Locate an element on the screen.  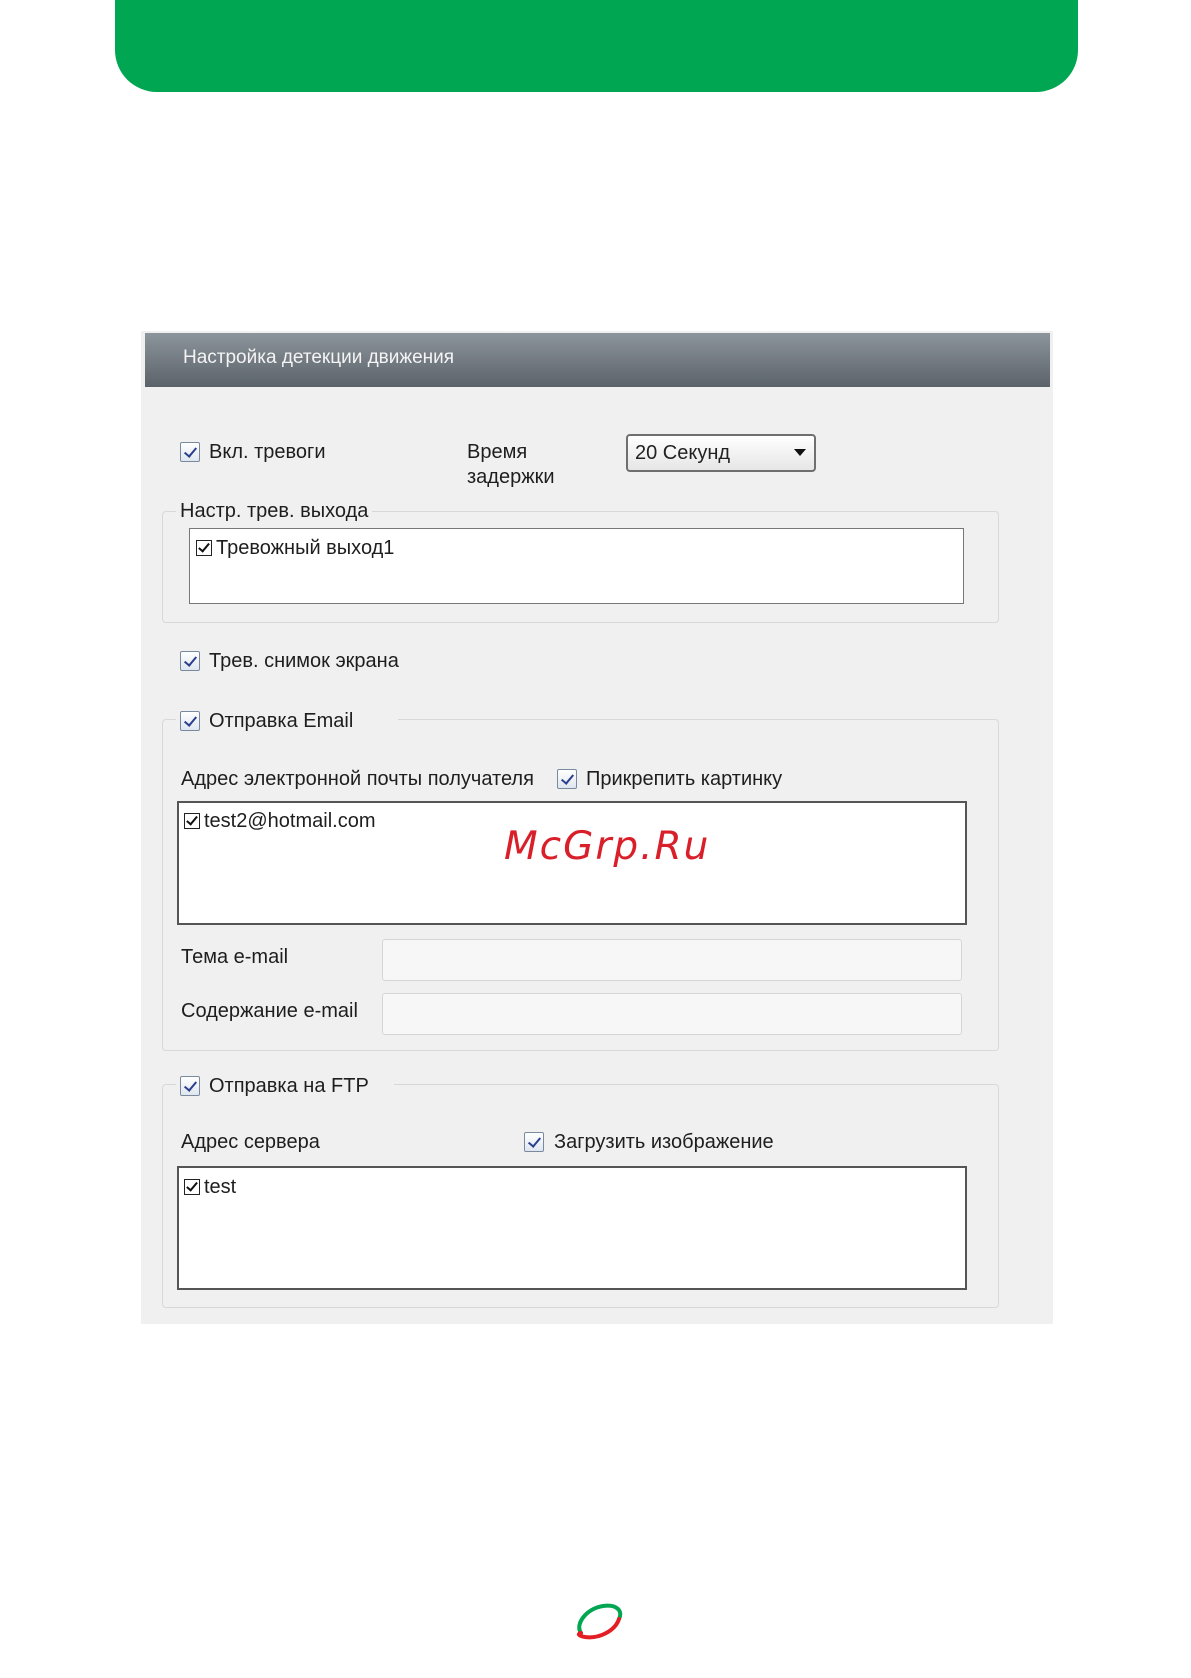
delay-select: 20 Секунд is located at coordinates (721, 453).